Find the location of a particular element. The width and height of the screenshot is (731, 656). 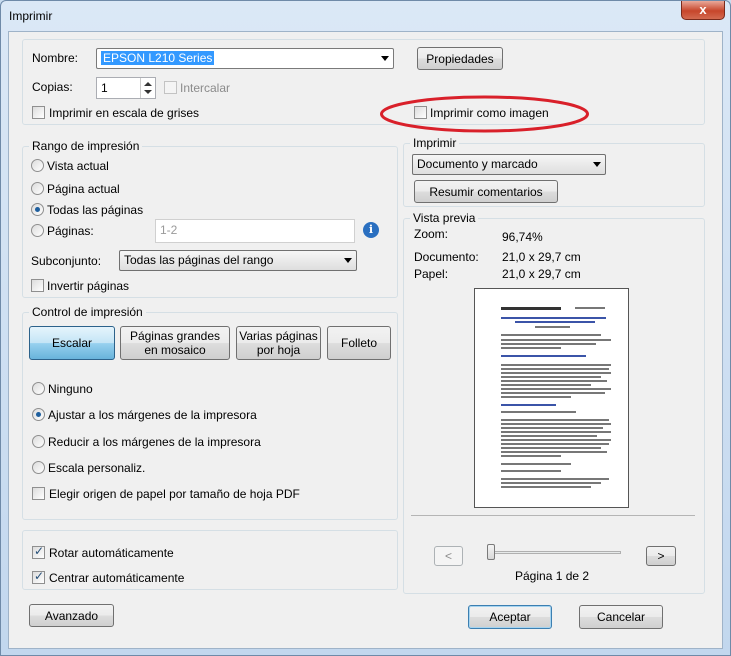

scale-none-label: Ninguno is located at coordinates (70, 389).